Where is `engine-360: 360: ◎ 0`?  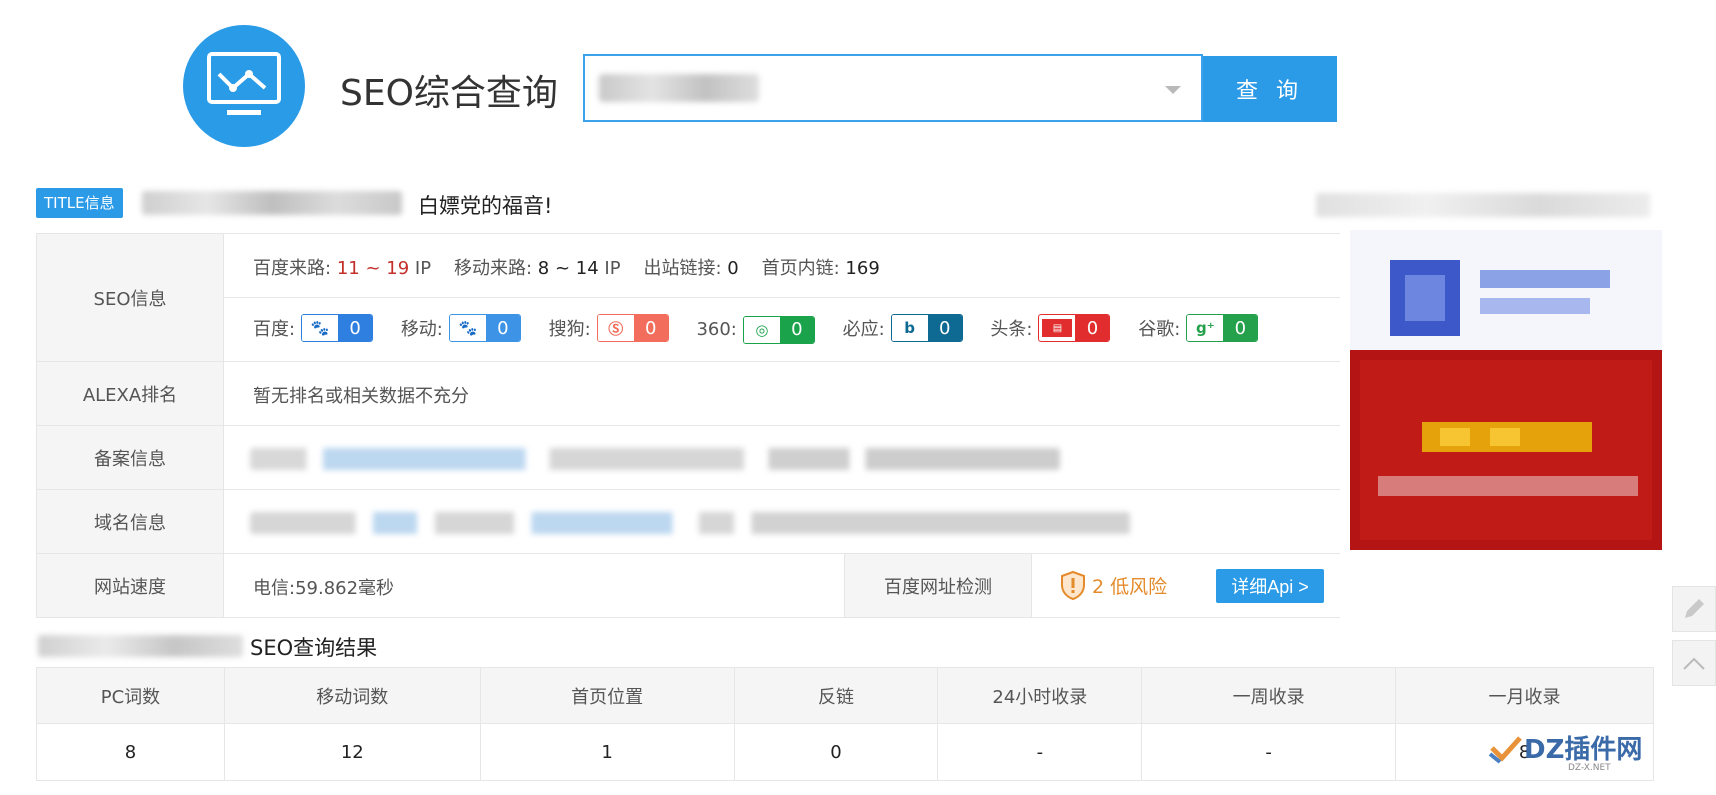
engine-360: 360: ◎ 0 is located at coordinates (755, 329).